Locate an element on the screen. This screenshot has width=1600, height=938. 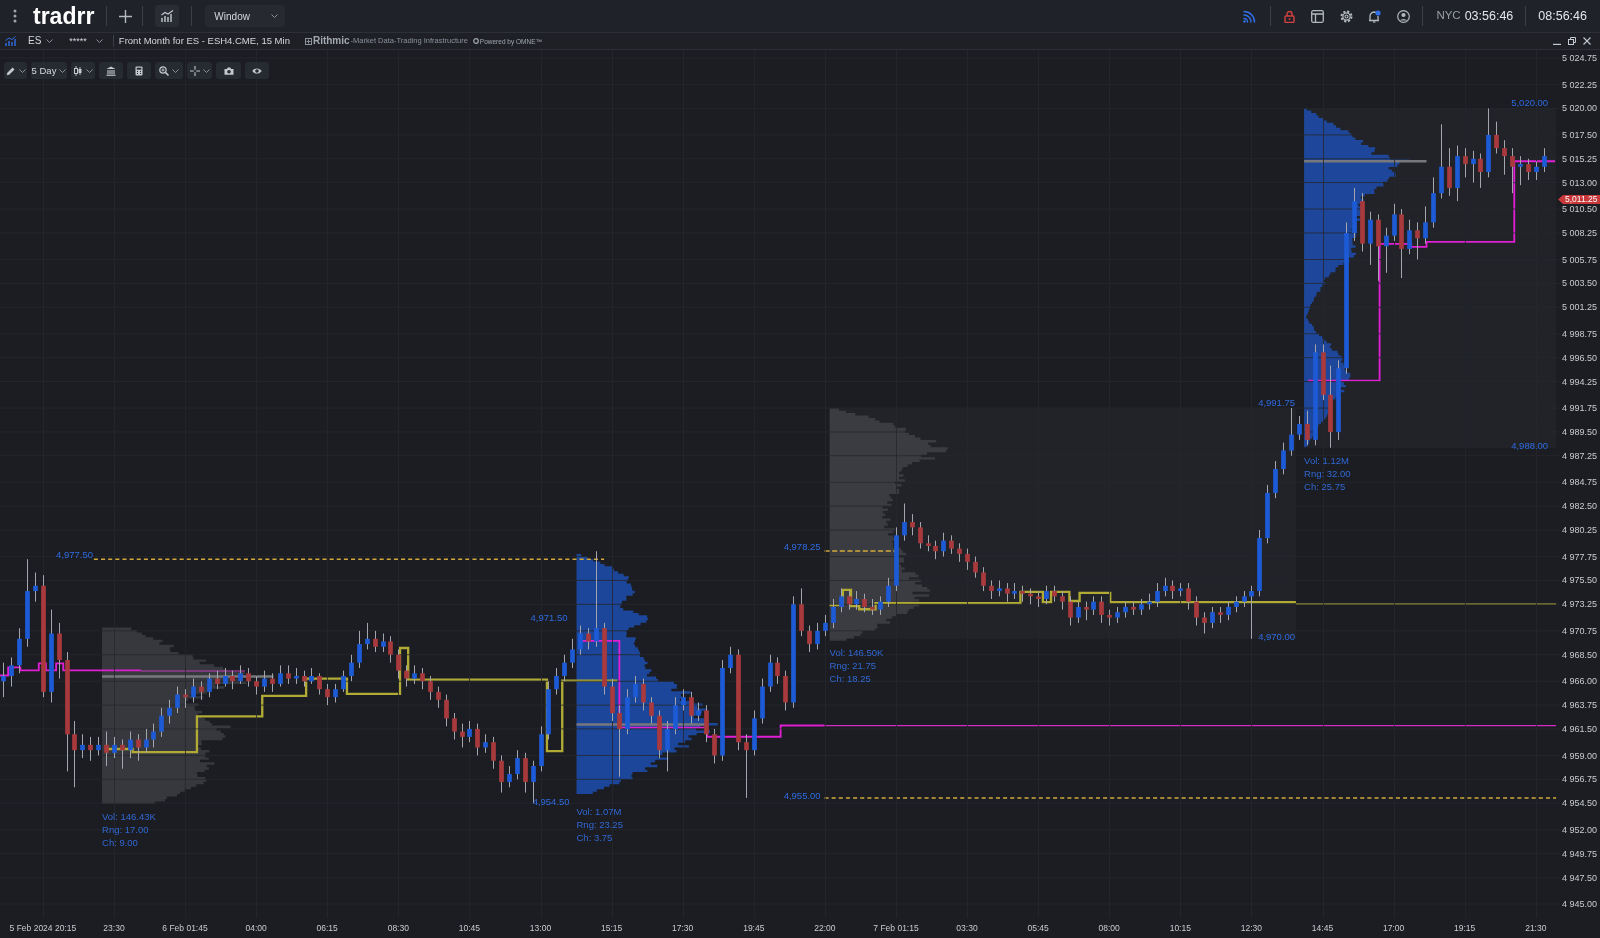
time-axis-label: 19:15 is located at coordinates (1465, 928).